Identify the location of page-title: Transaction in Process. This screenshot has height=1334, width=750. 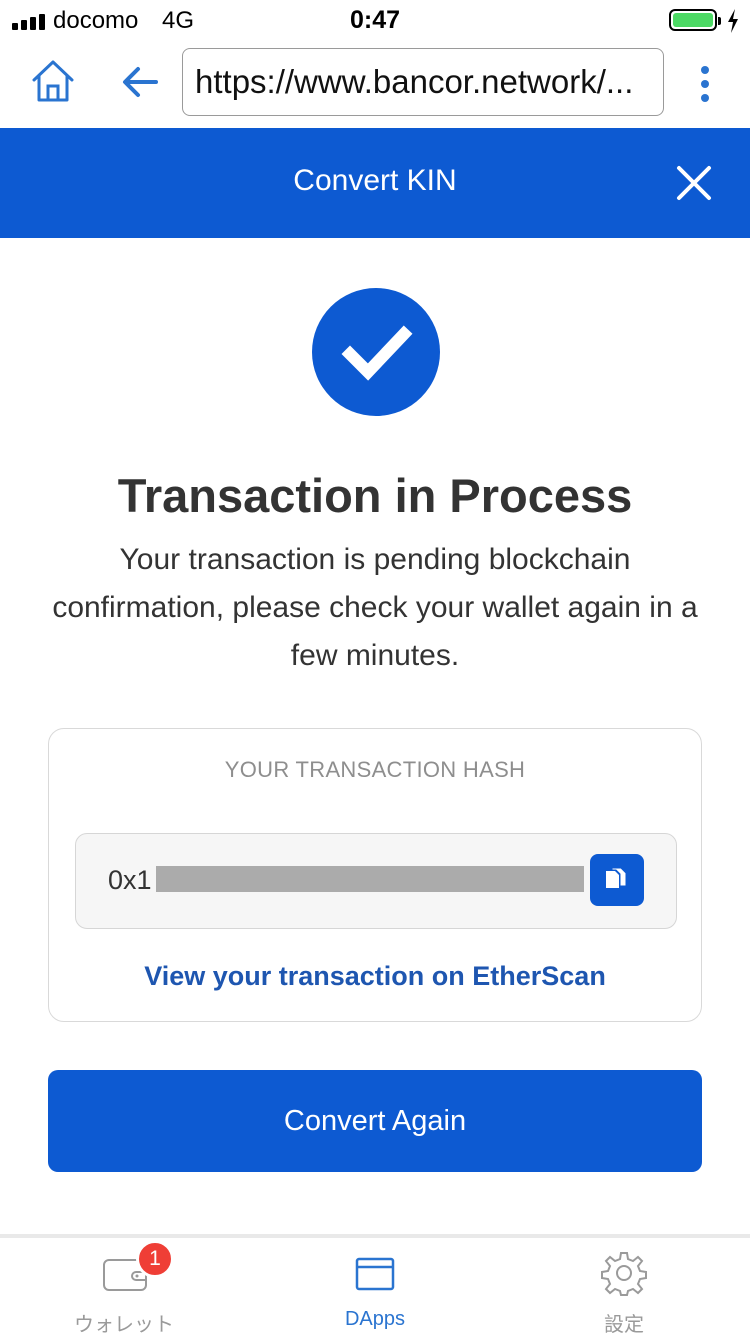
(375, 495).